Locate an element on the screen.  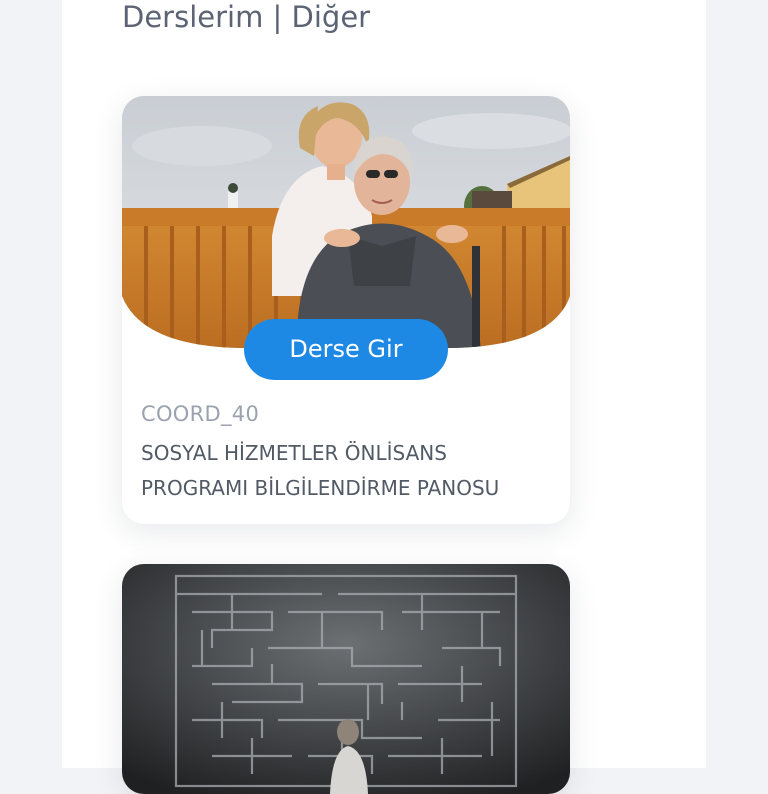
page-title: Derslerim | Diğer is located at coordinates (246, 17).